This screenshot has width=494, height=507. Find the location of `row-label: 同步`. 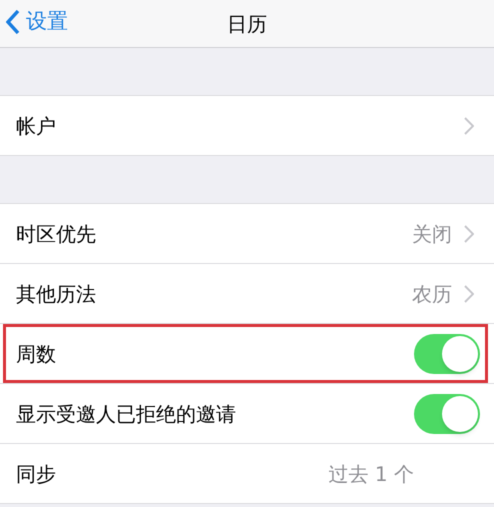

row-label: 同步 is located at coordinates (36, 474).